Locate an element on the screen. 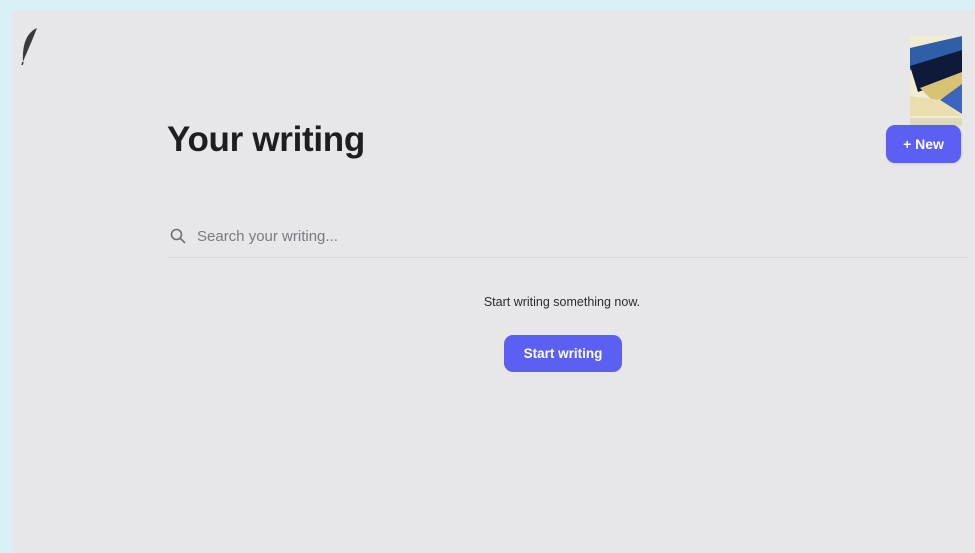  new-button: + New is located at coordinates (923, 144).